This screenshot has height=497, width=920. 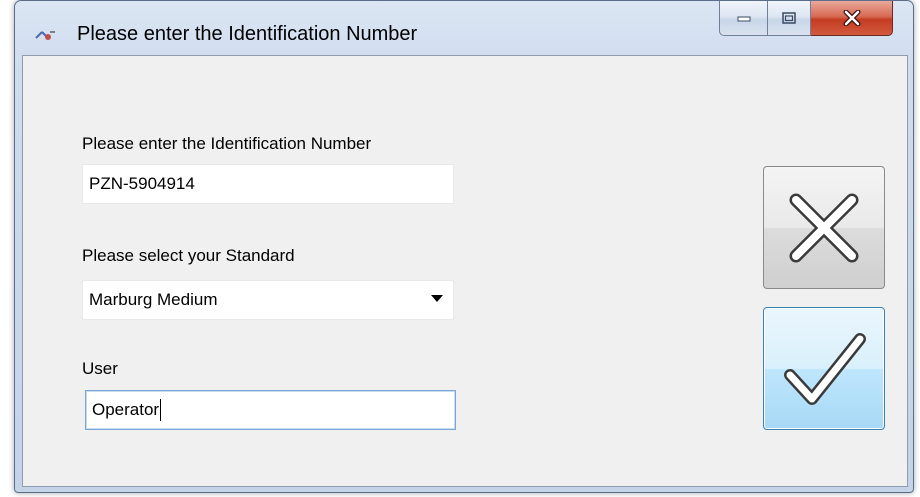 I want to click on standard-selected-value: Marburg Medium, so click(x=153, y=299).